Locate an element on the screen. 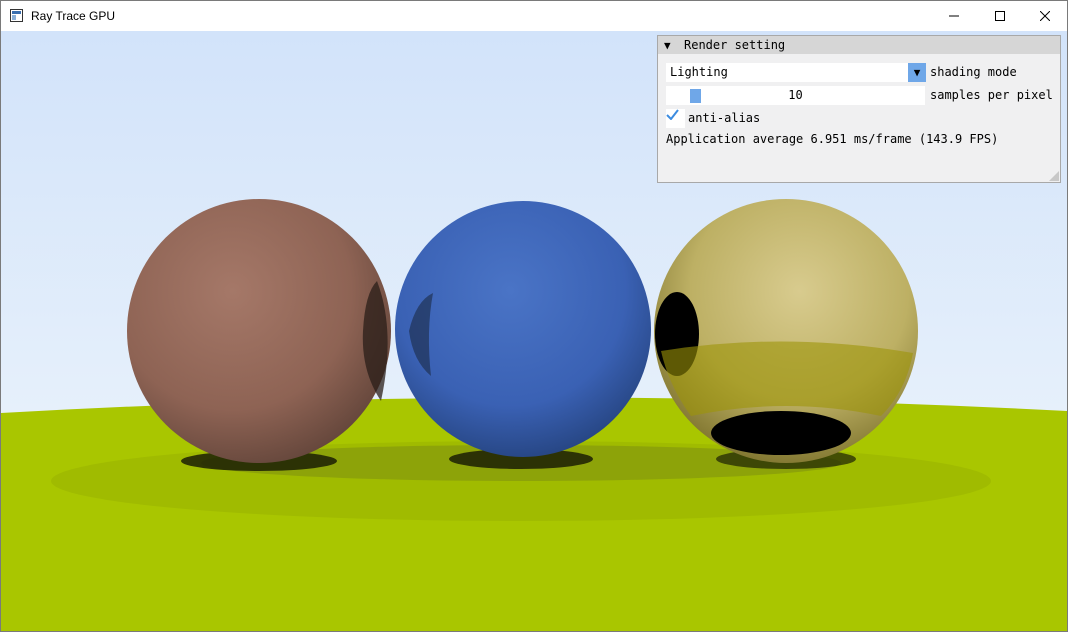 The height and width of the screenshot is (632, 1068). close-icon is located at coordinates (1045, 16).